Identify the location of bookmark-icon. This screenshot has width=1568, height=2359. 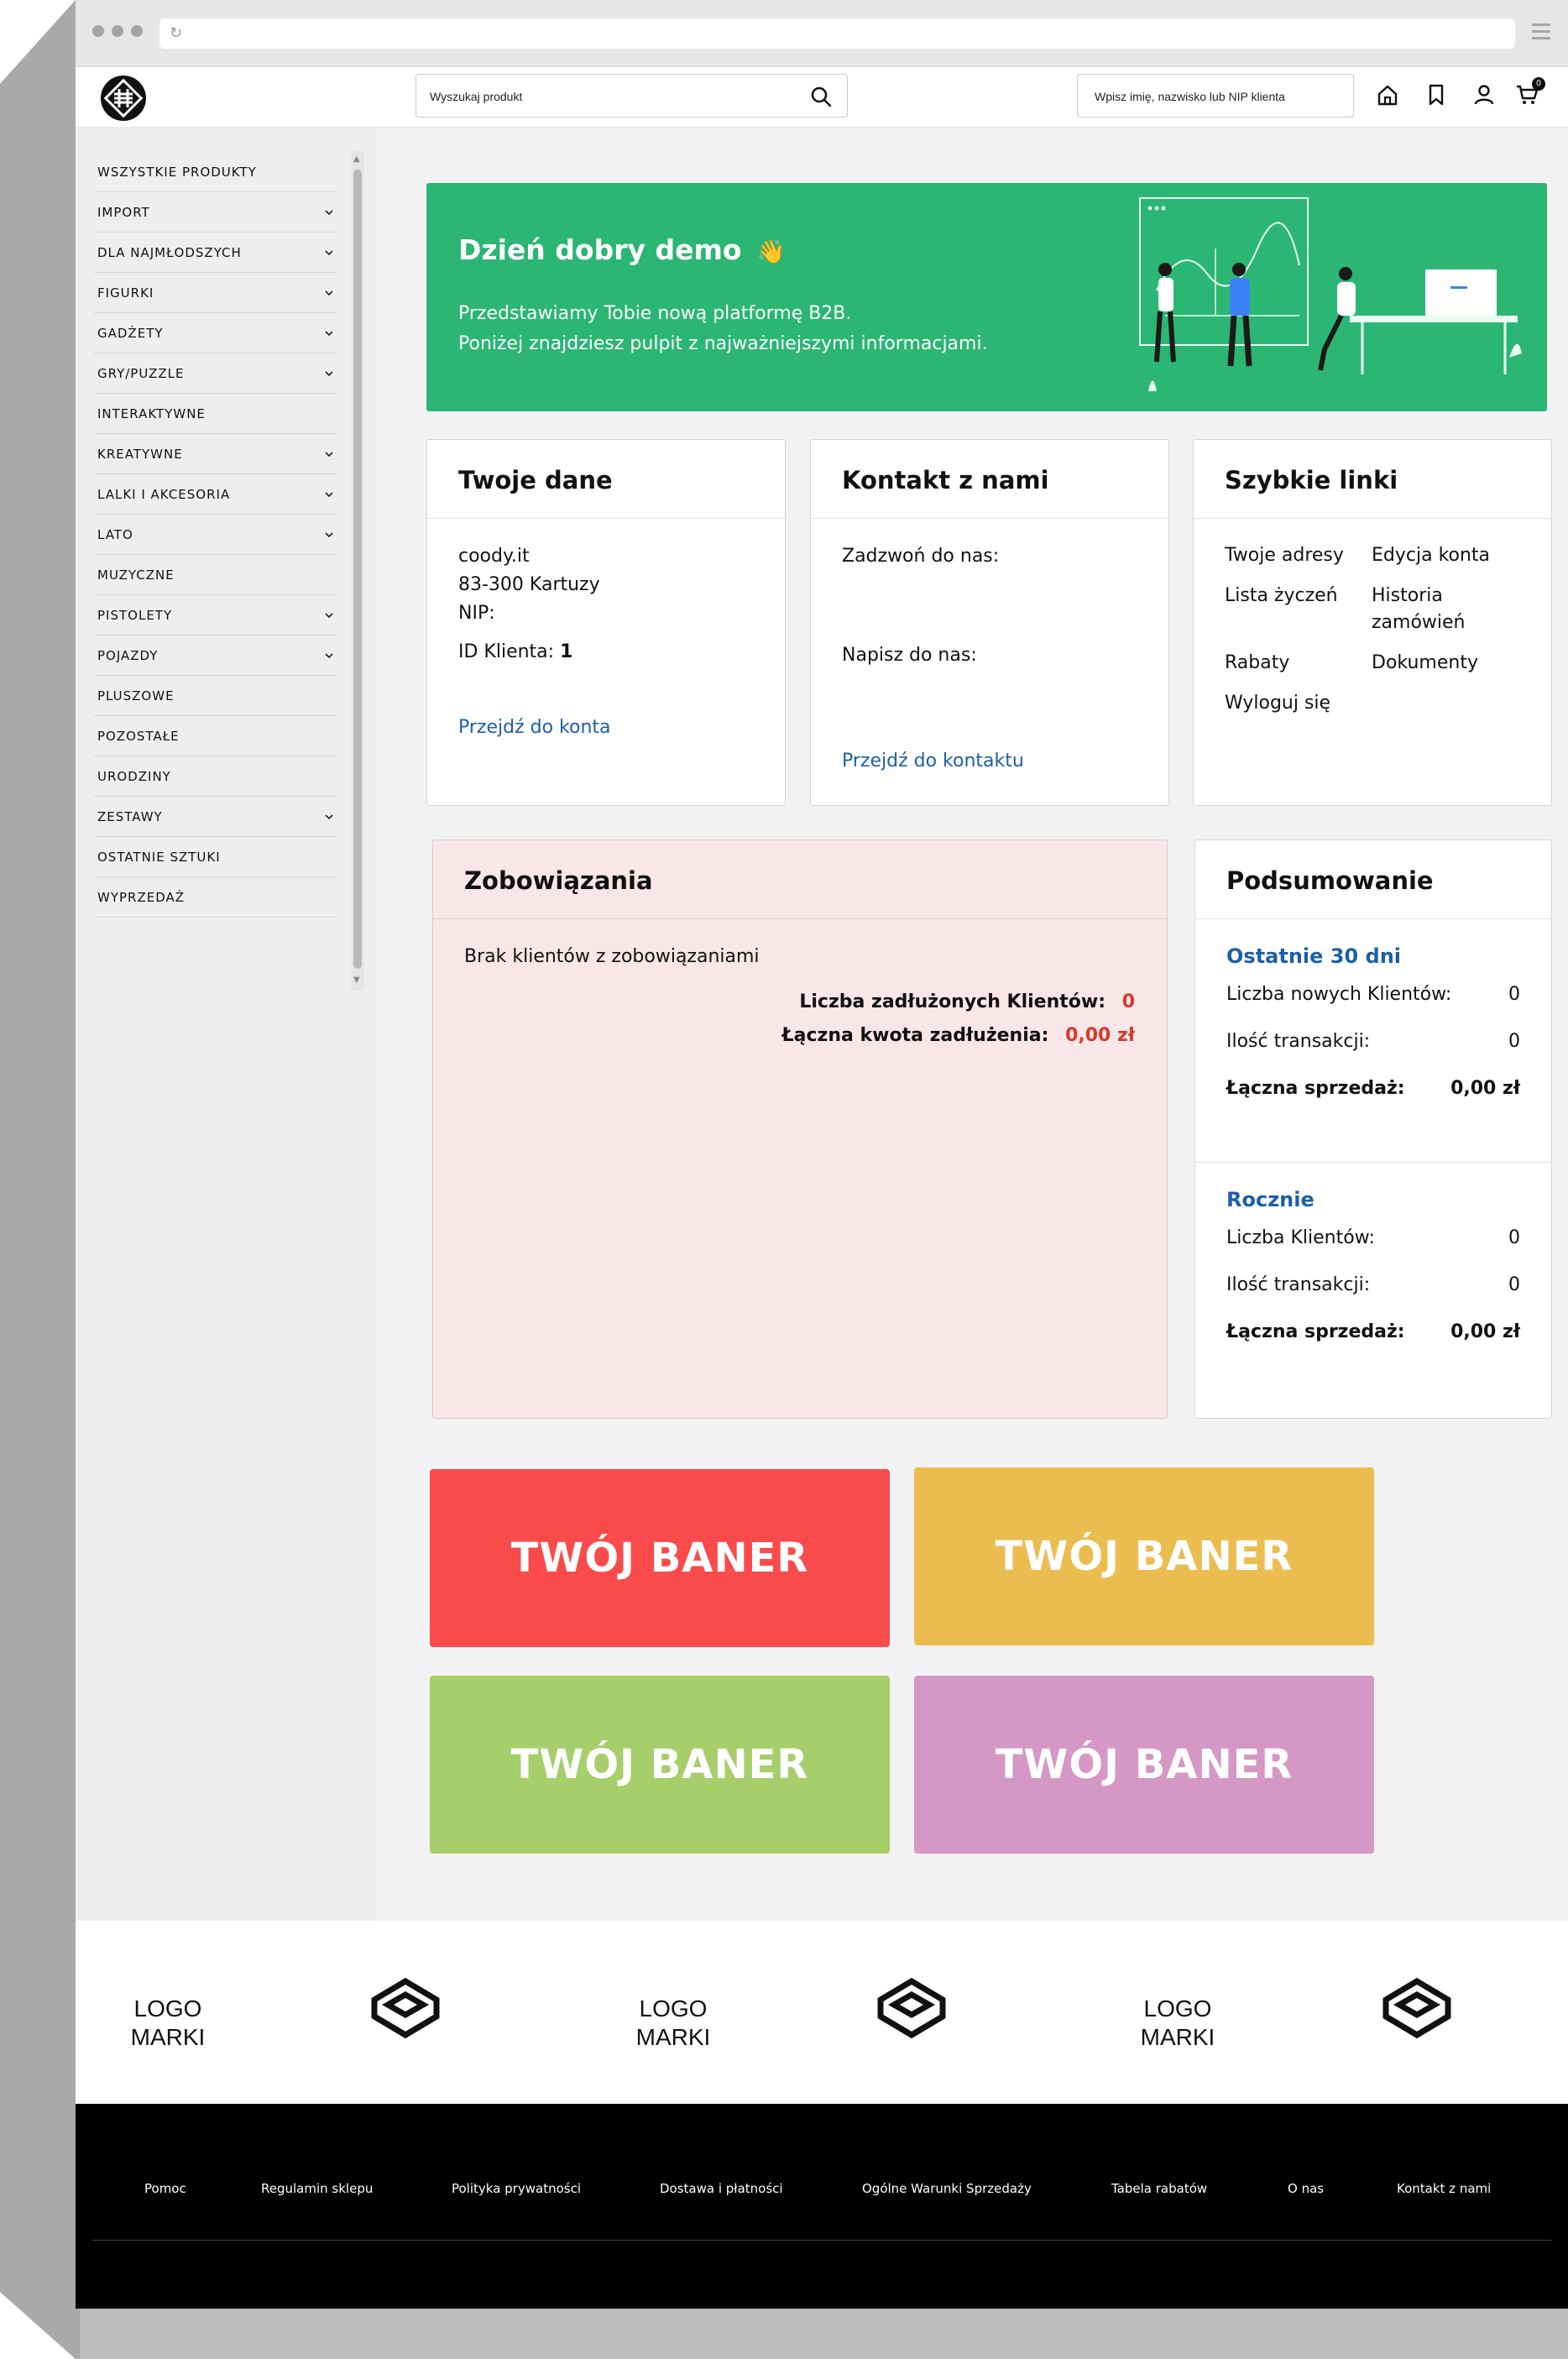
(1436, 94).